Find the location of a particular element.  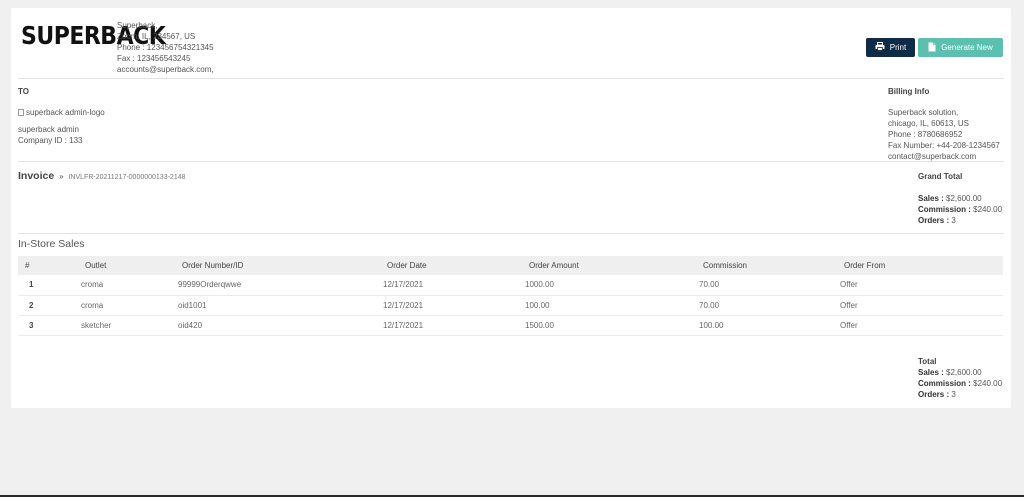

grand-total-commission: Commission : $240.00 is located at coordinates (960, 209).